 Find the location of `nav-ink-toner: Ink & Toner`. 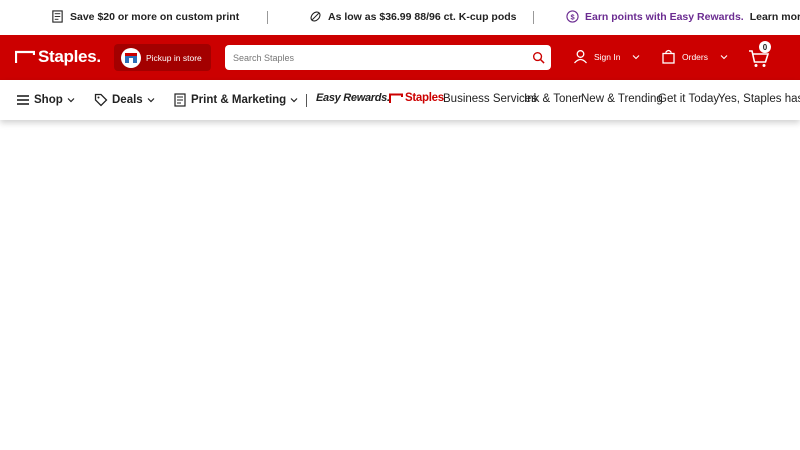

nav-ink-toner: Ink & Toner is located at coordinates (553, 99).